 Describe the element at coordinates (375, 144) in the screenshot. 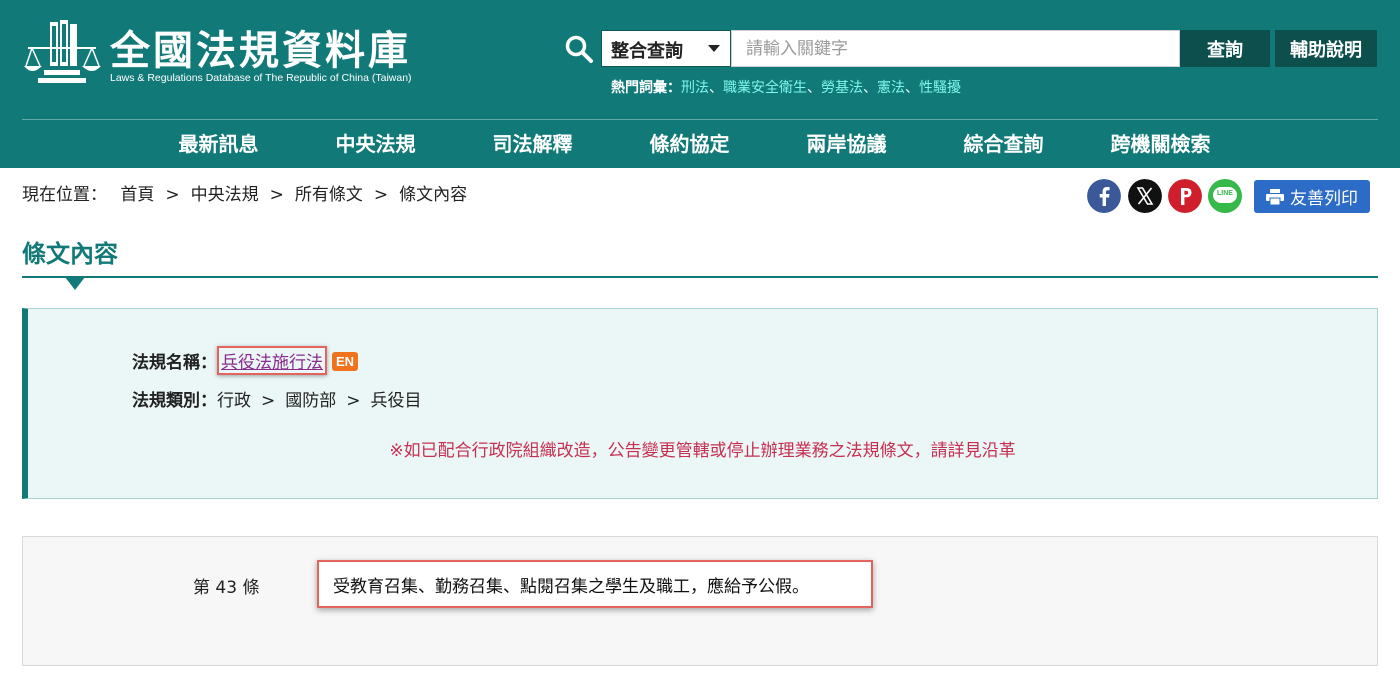

I see `nav-item-central-regulations: 中央法規` at that location.